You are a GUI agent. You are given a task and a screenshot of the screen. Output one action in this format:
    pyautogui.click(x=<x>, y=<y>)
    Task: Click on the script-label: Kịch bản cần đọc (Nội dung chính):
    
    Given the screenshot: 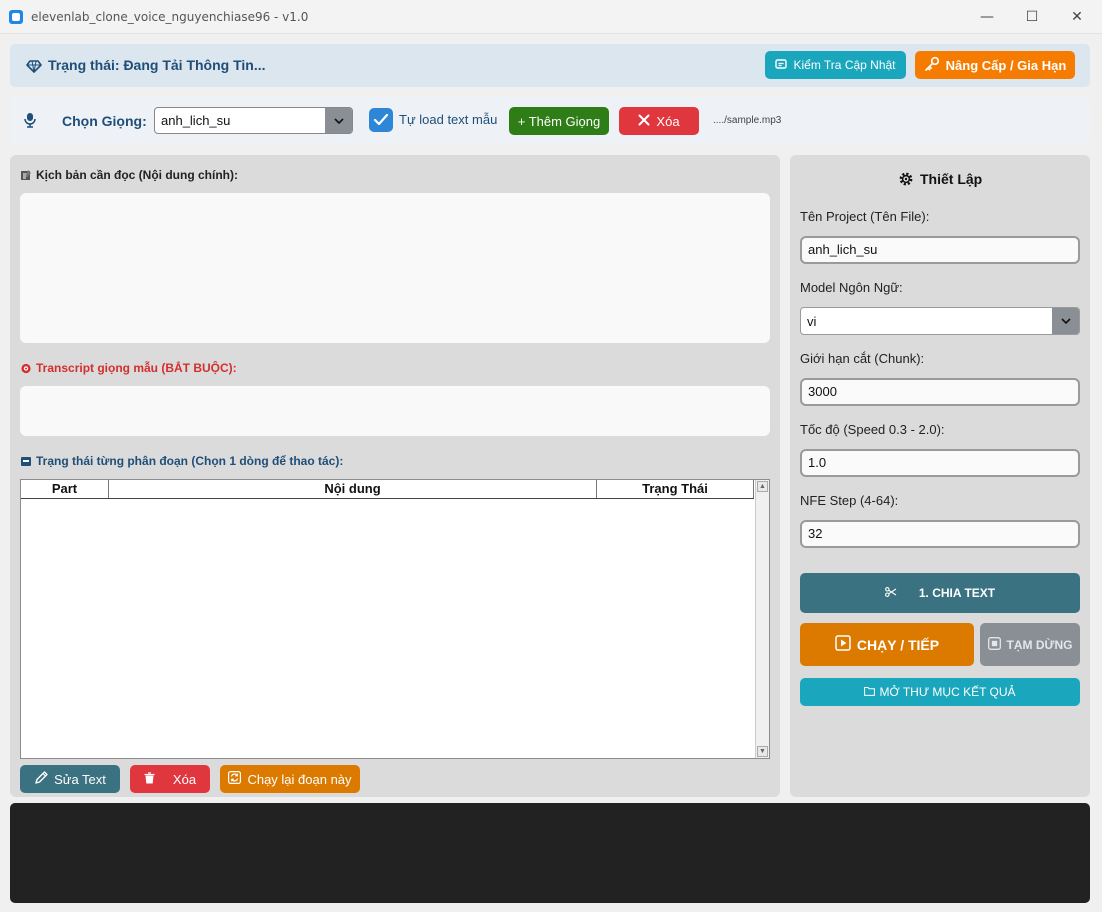 What is the action you would take?
    pyautogui.click(x=137, y=175)
    